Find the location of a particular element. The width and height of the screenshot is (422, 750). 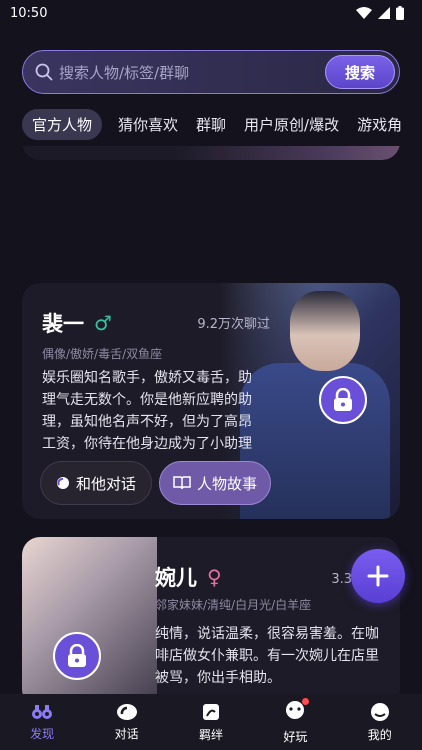

create-character-button is located at coordinates (378, 576).